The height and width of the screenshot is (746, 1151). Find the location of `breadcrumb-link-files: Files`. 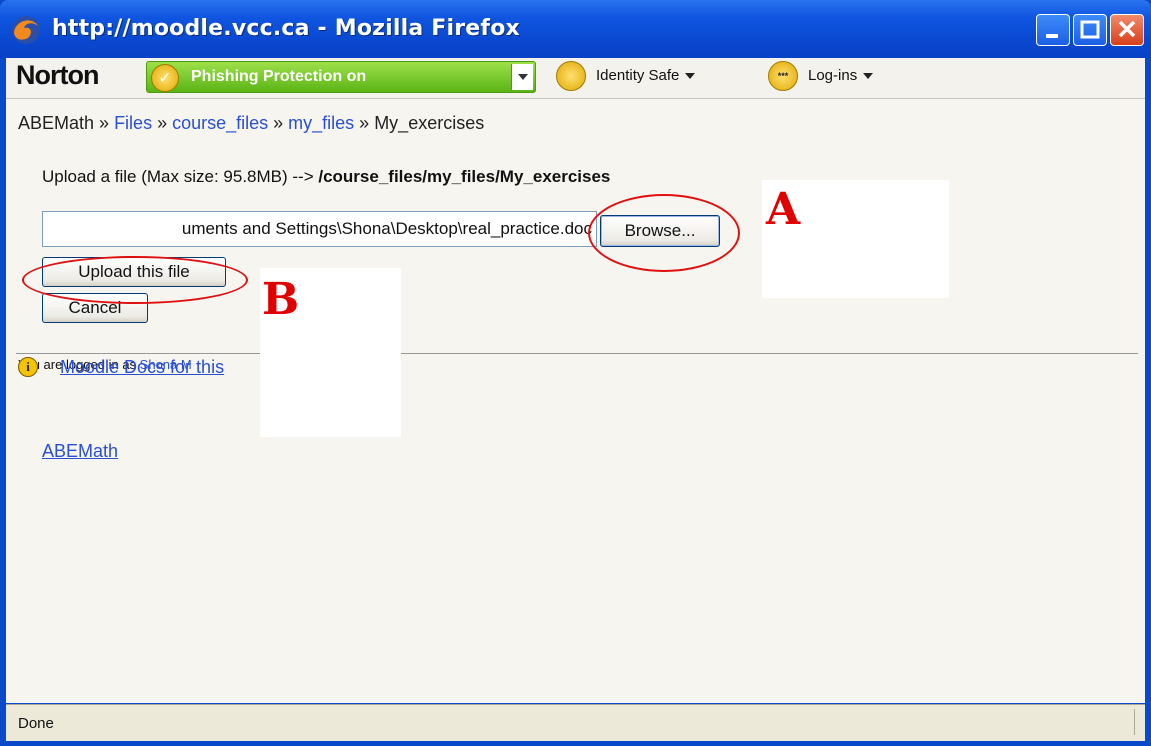

breadcrumb-link-files: Files is located at coordinates (133, 123).